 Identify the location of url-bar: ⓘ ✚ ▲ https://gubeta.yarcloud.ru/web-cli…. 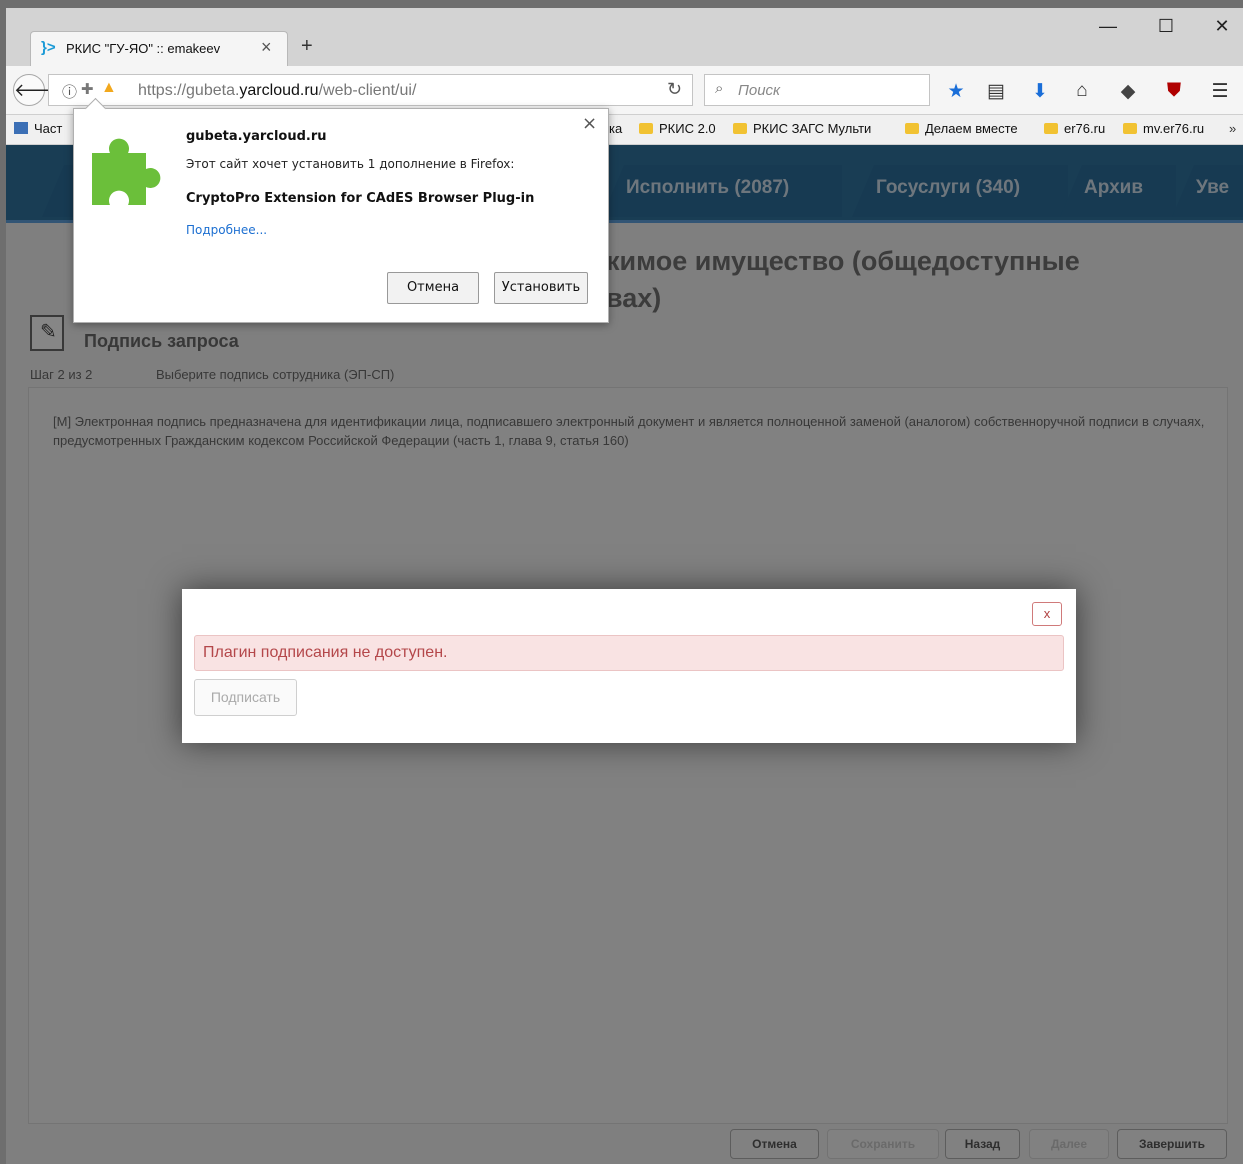
(370, 90).